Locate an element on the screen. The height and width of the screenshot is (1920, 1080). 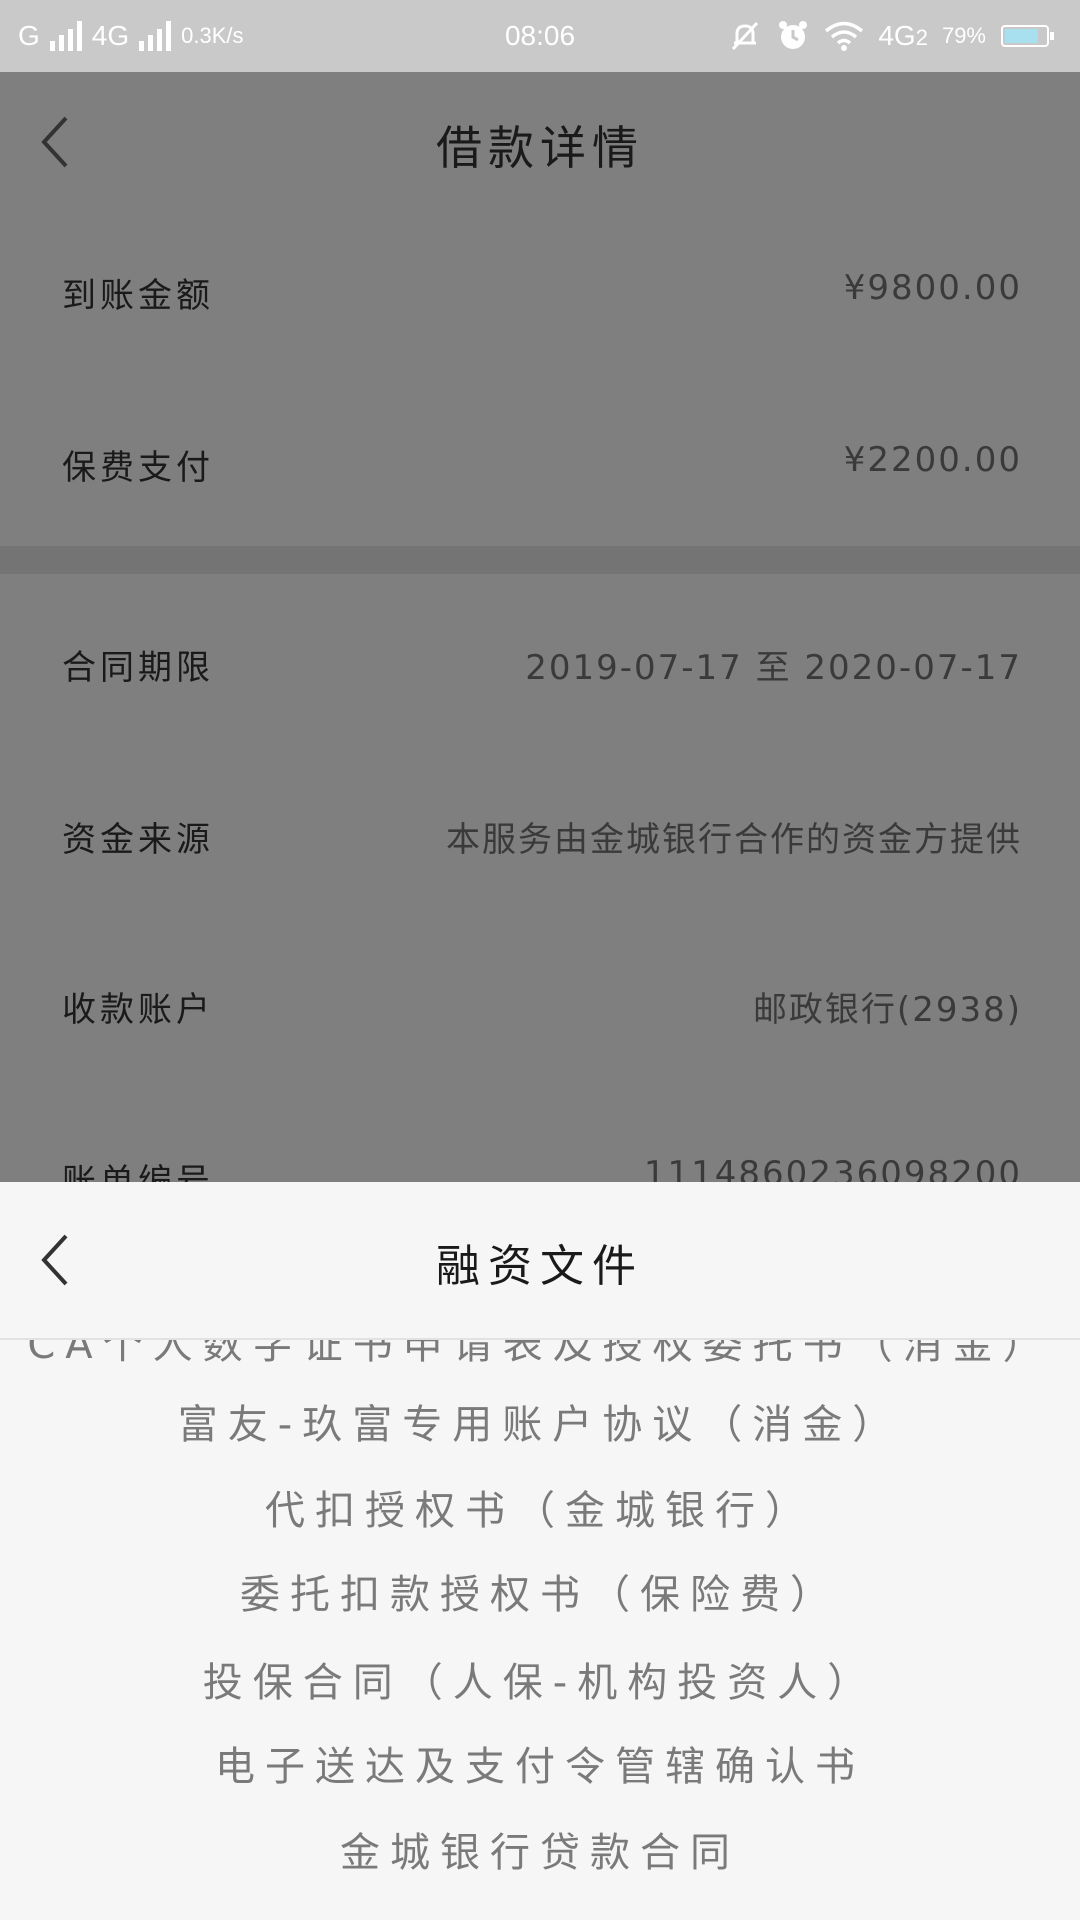
battery-percent: 79% is located at coordinates (963, 35).